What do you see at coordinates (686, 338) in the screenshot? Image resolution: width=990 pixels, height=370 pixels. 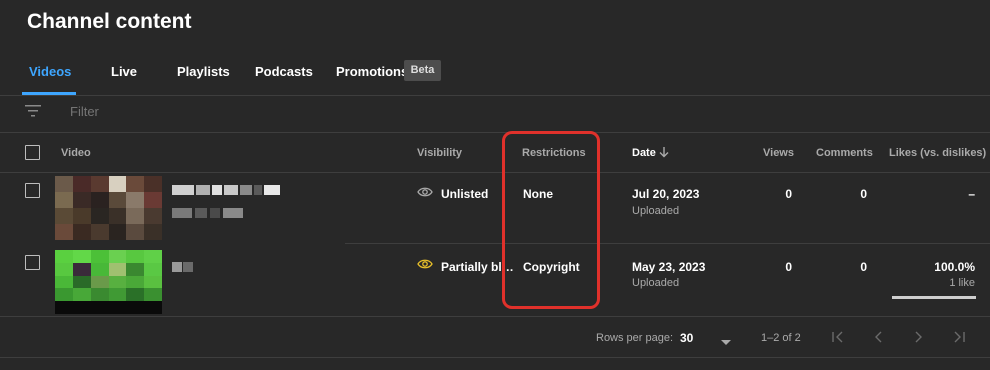 I see `rows-per-page-select: 30` at bounding box center [686, 338].